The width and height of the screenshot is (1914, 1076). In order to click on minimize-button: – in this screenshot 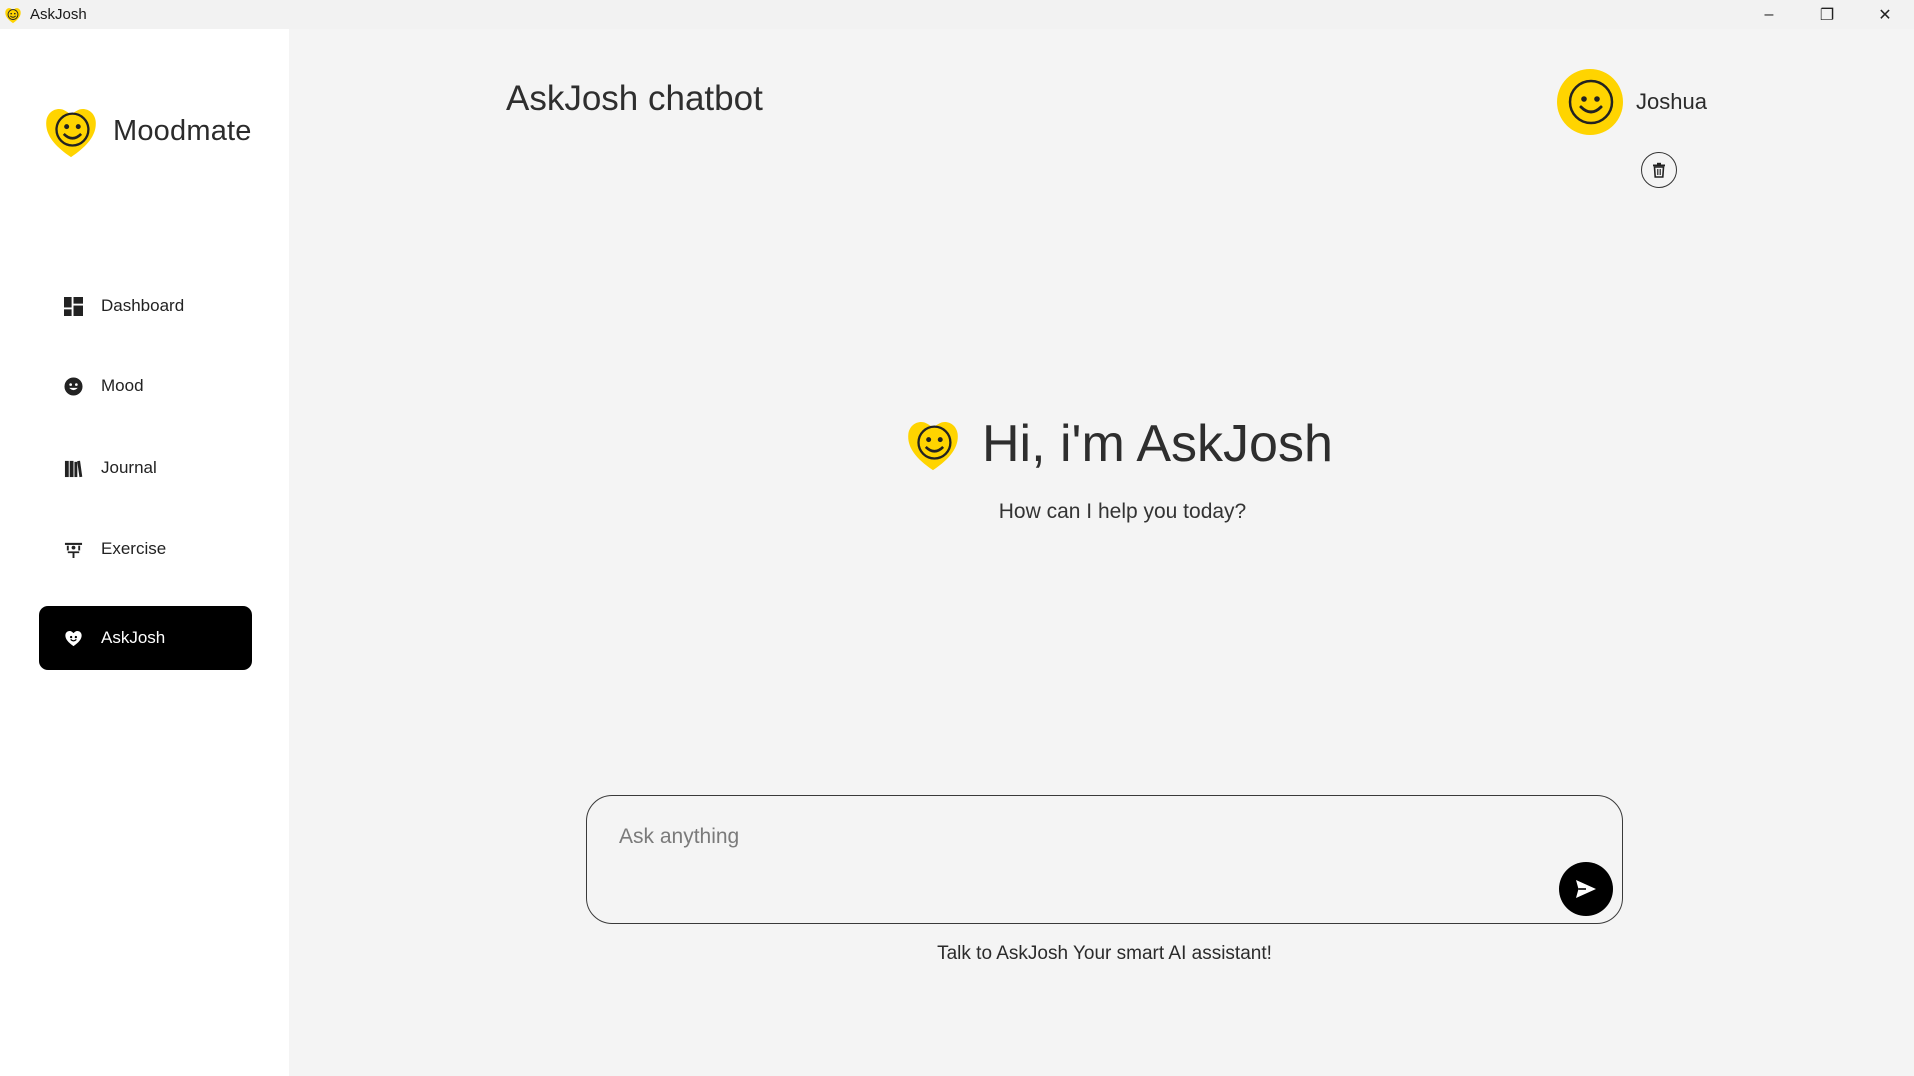, I will do `click(1769, 14)`.